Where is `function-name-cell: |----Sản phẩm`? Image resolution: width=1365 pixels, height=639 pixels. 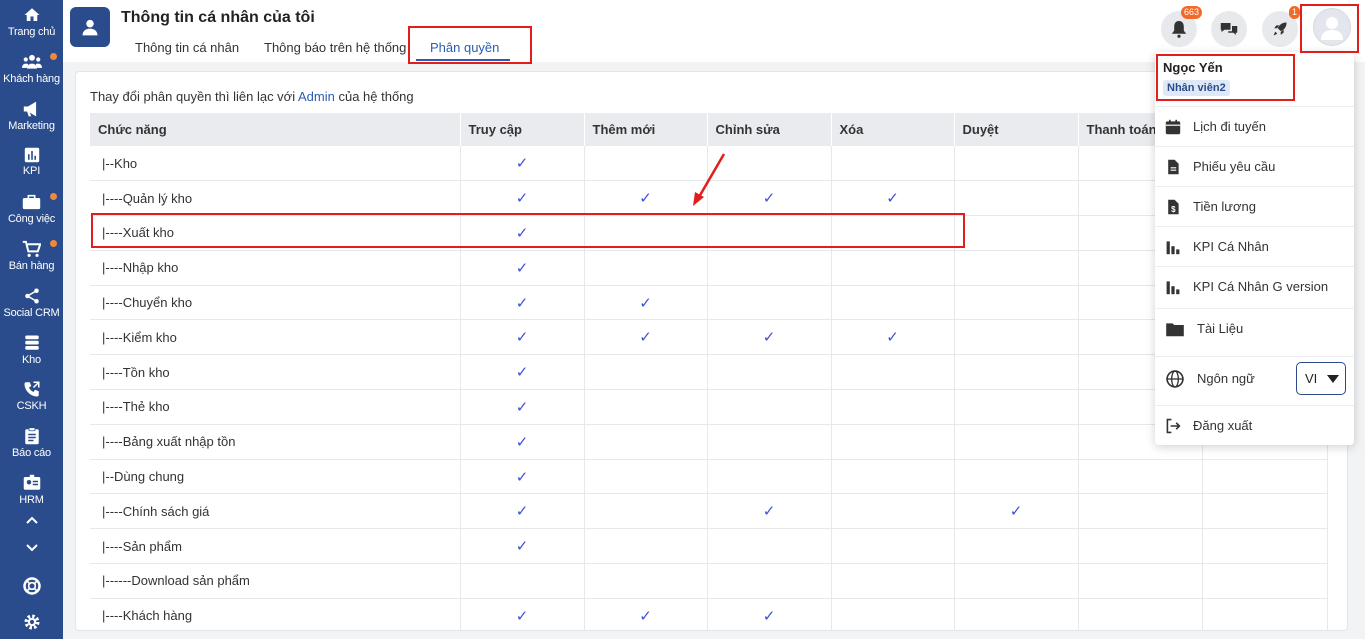 function-name-cell: |----Sản phẩm is located at coordinates (275, 546).